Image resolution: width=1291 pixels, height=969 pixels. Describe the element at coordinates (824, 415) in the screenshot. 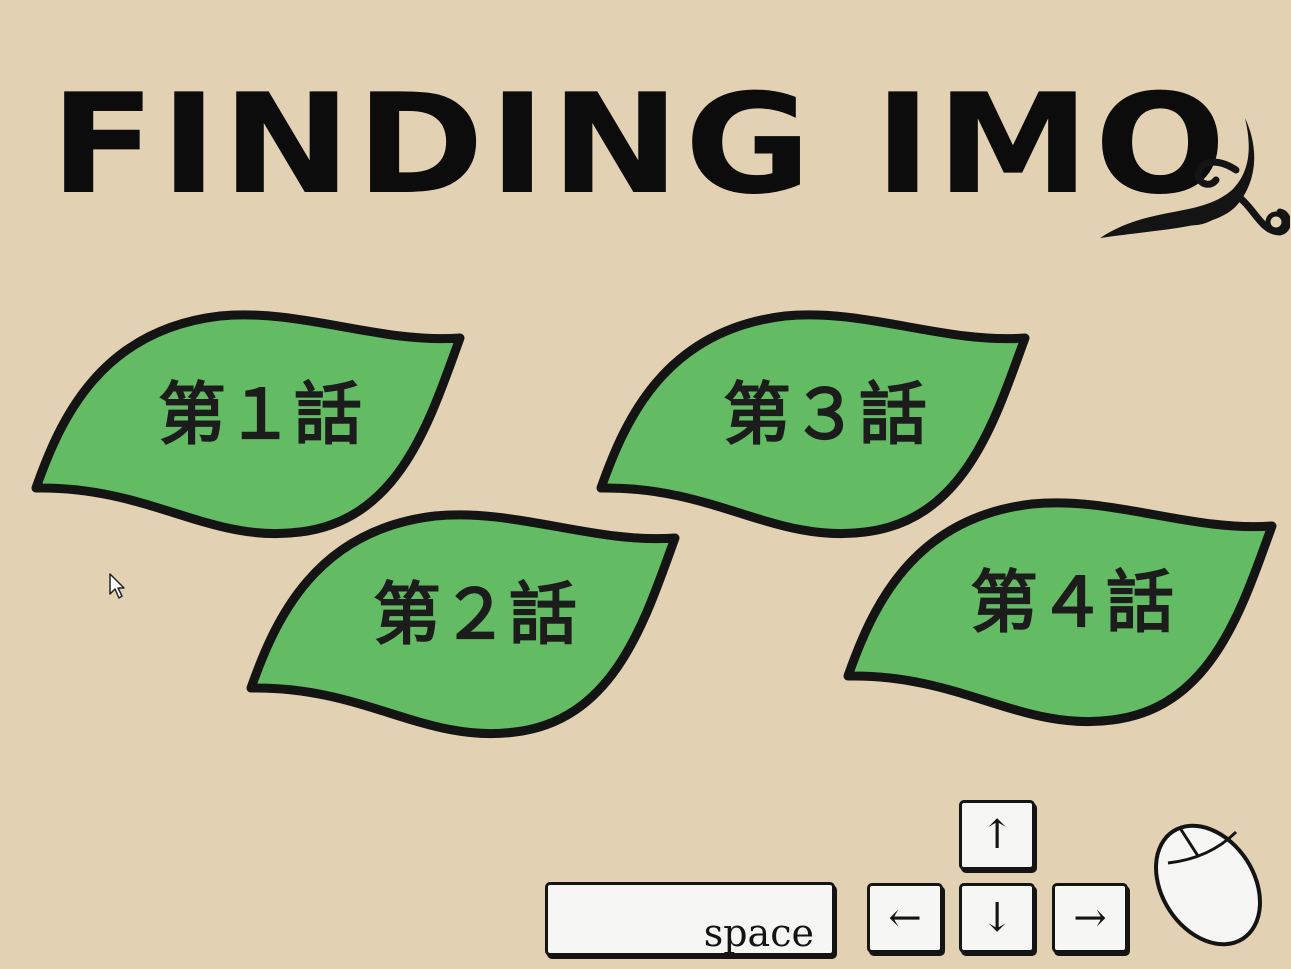

I see `chapter-3-label: 第３話` at that location.